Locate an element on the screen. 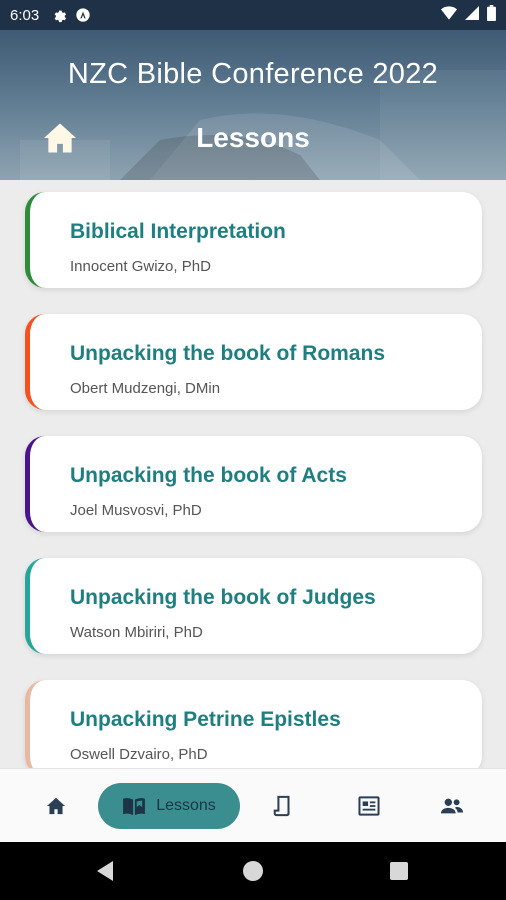 Image resolution: width=506 pixels, height=900 pixels. back-icon is located at coordinates (105, 871).